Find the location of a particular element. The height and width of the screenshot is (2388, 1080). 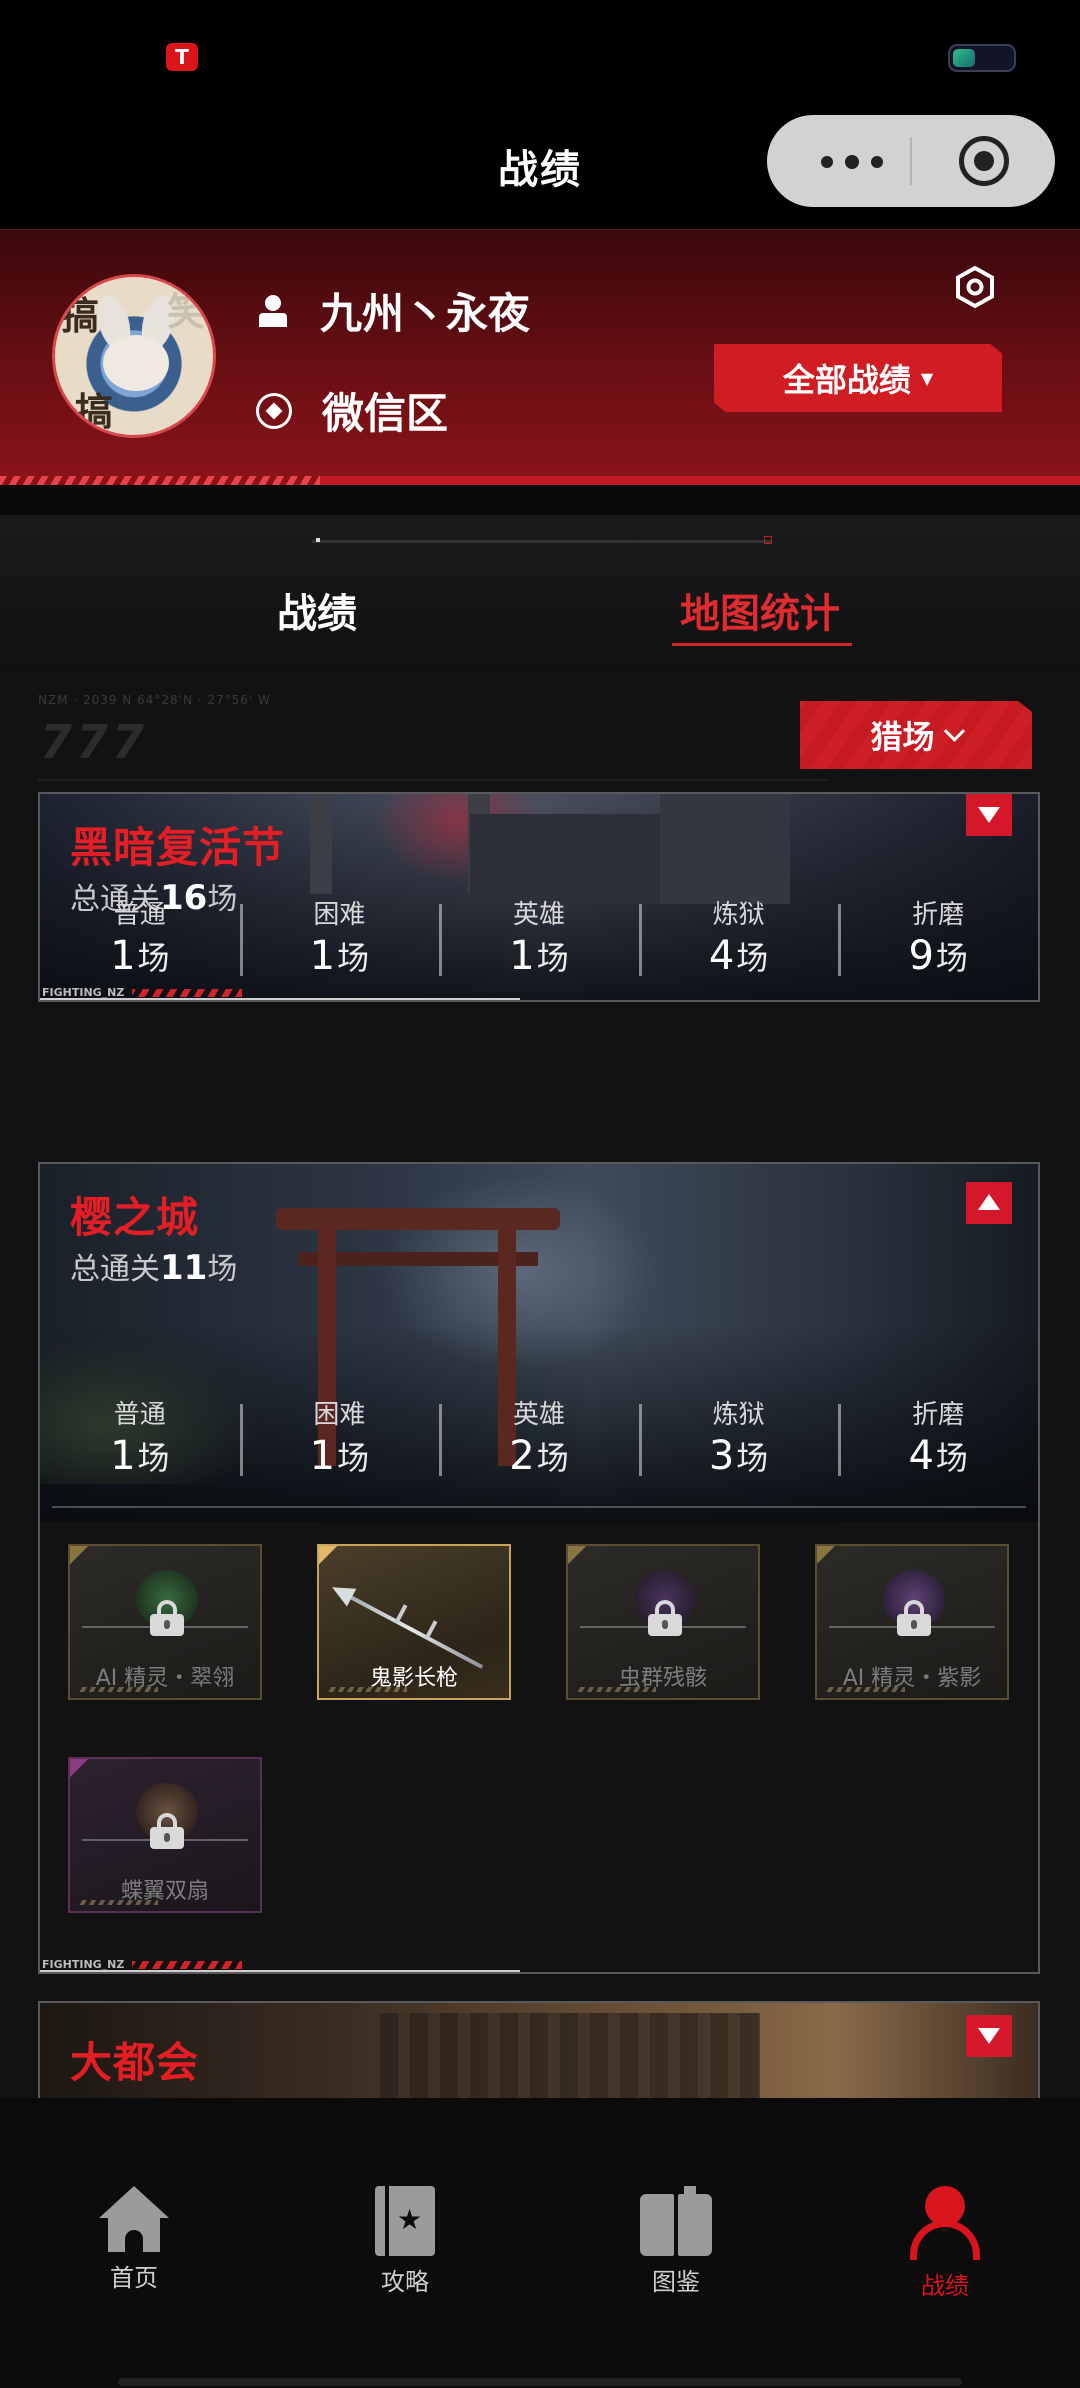

tabbar-home: 首页 is located at coordinates (134, 2239).